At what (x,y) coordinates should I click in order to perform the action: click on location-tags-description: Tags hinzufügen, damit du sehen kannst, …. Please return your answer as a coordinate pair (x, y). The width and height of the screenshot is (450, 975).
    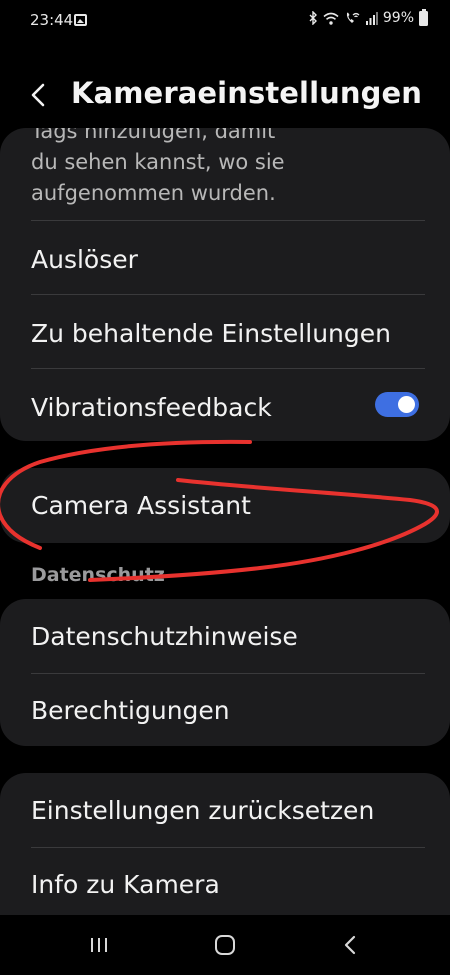
    Looking at the image, I should click on (158, 166).